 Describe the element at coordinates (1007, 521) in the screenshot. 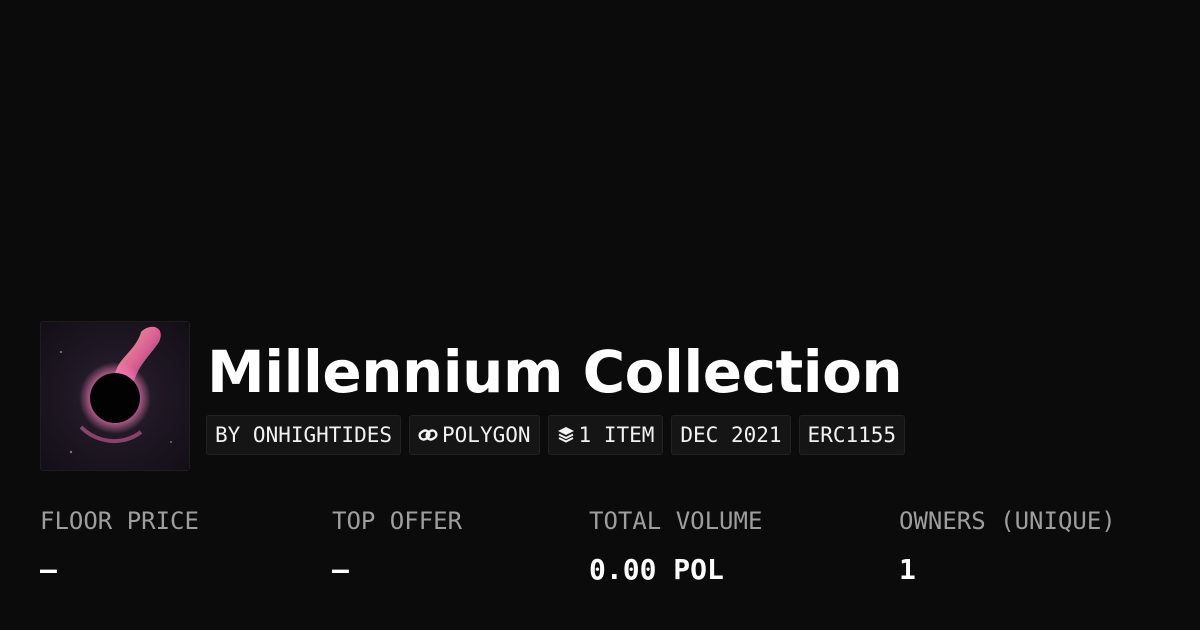

I see `owners-label: OWNERS (UNIQUE)` at that location.